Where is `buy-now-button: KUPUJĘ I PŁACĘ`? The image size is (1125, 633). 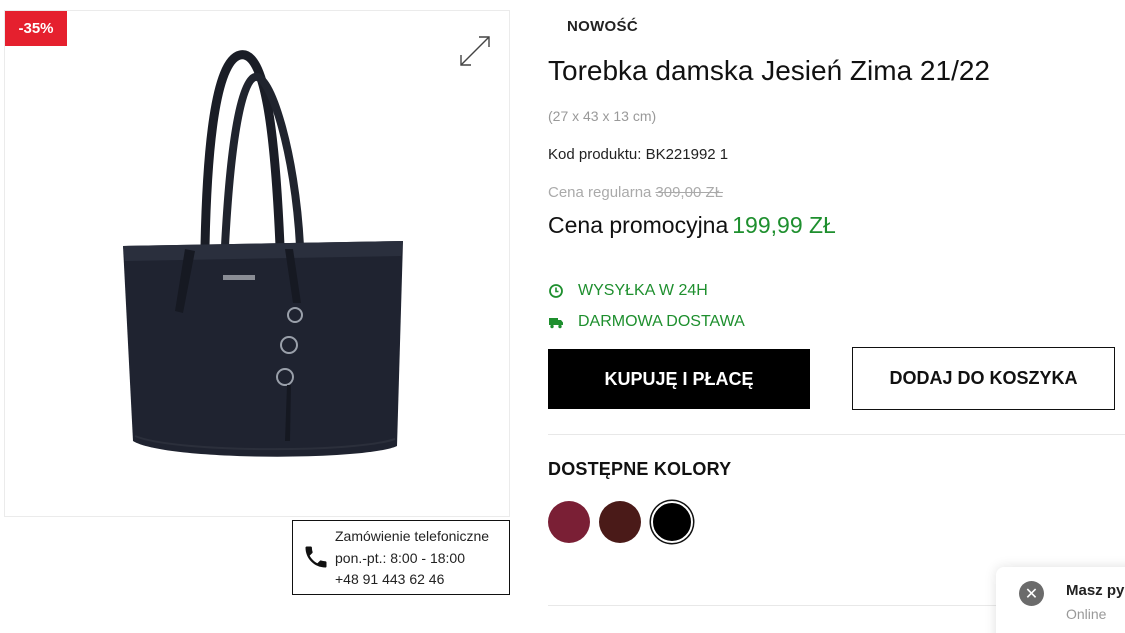 buy-now-button: KUPUJĘ I PŁACĘ is located at coordinates (679, 379).